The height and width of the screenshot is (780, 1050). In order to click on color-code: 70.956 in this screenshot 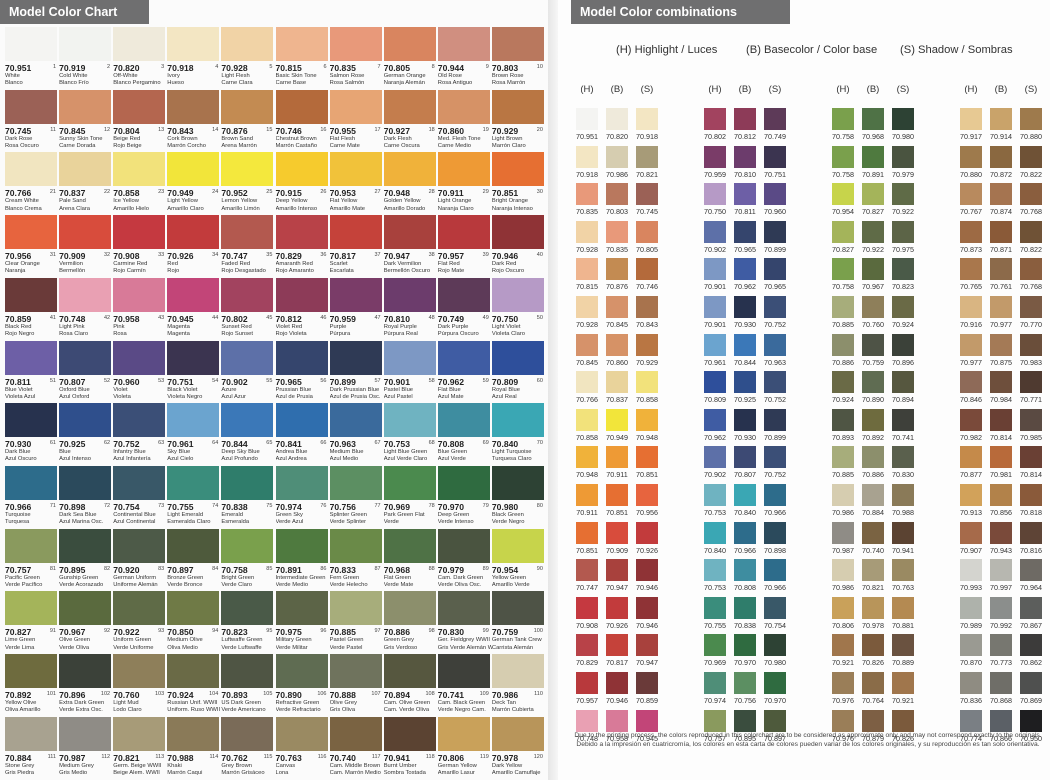, I will do `click(18, 256)`.